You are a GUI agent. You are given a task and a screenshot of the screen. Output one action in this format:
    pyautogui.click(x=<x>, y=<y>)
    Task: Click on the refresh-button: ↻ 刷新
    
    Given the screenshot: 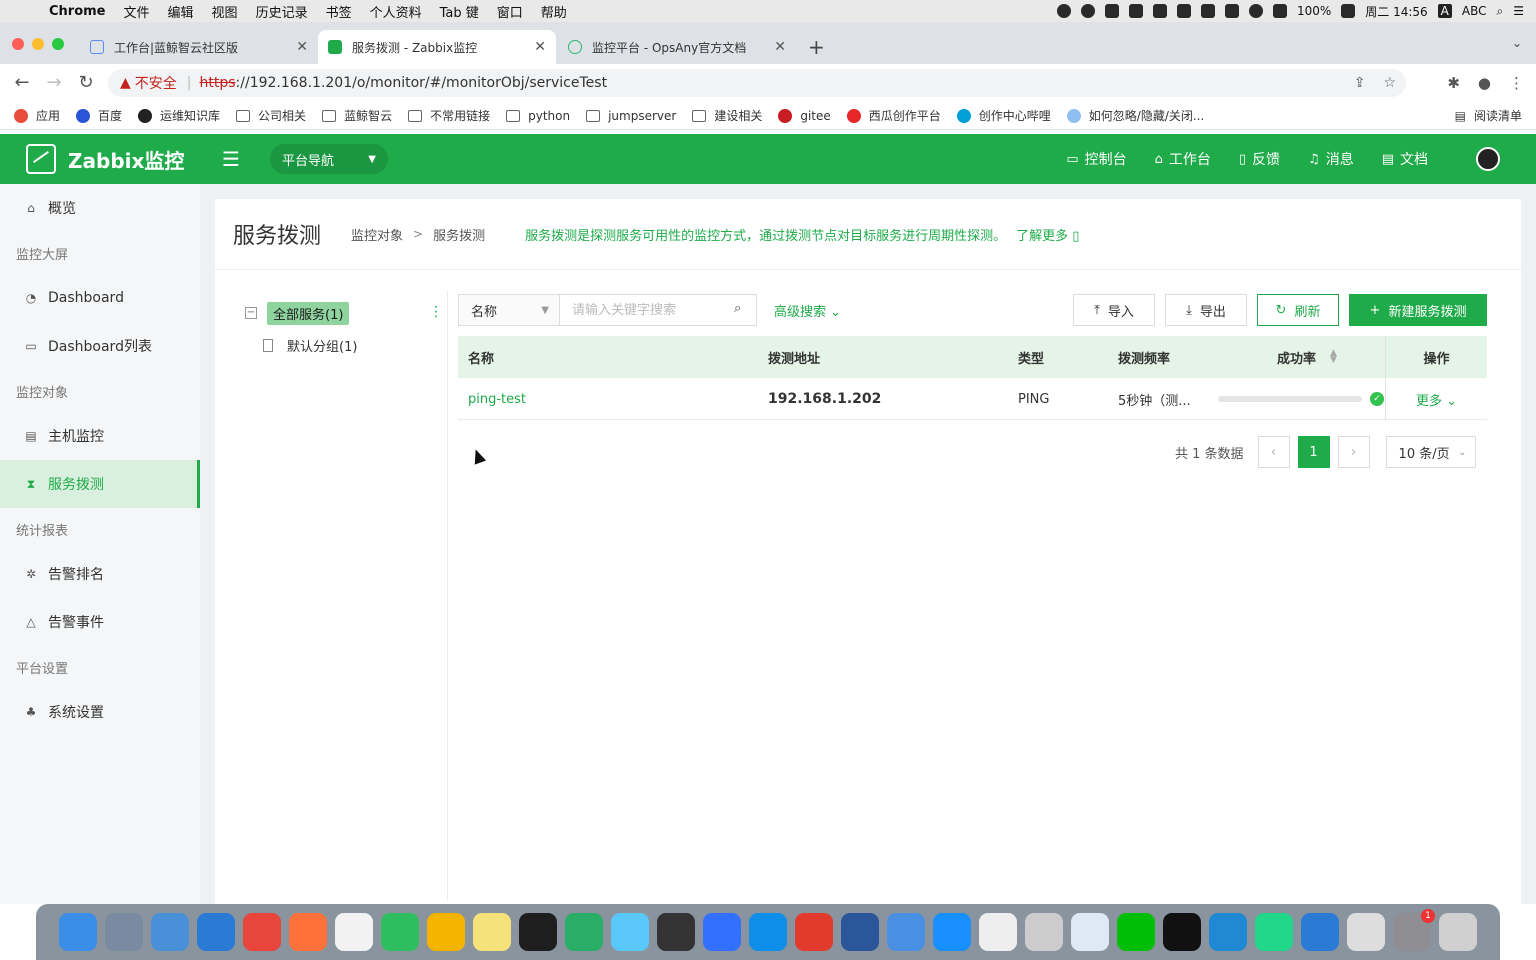 What is the action you would take?
    pyautogui.click(x=1298, y=310)
    